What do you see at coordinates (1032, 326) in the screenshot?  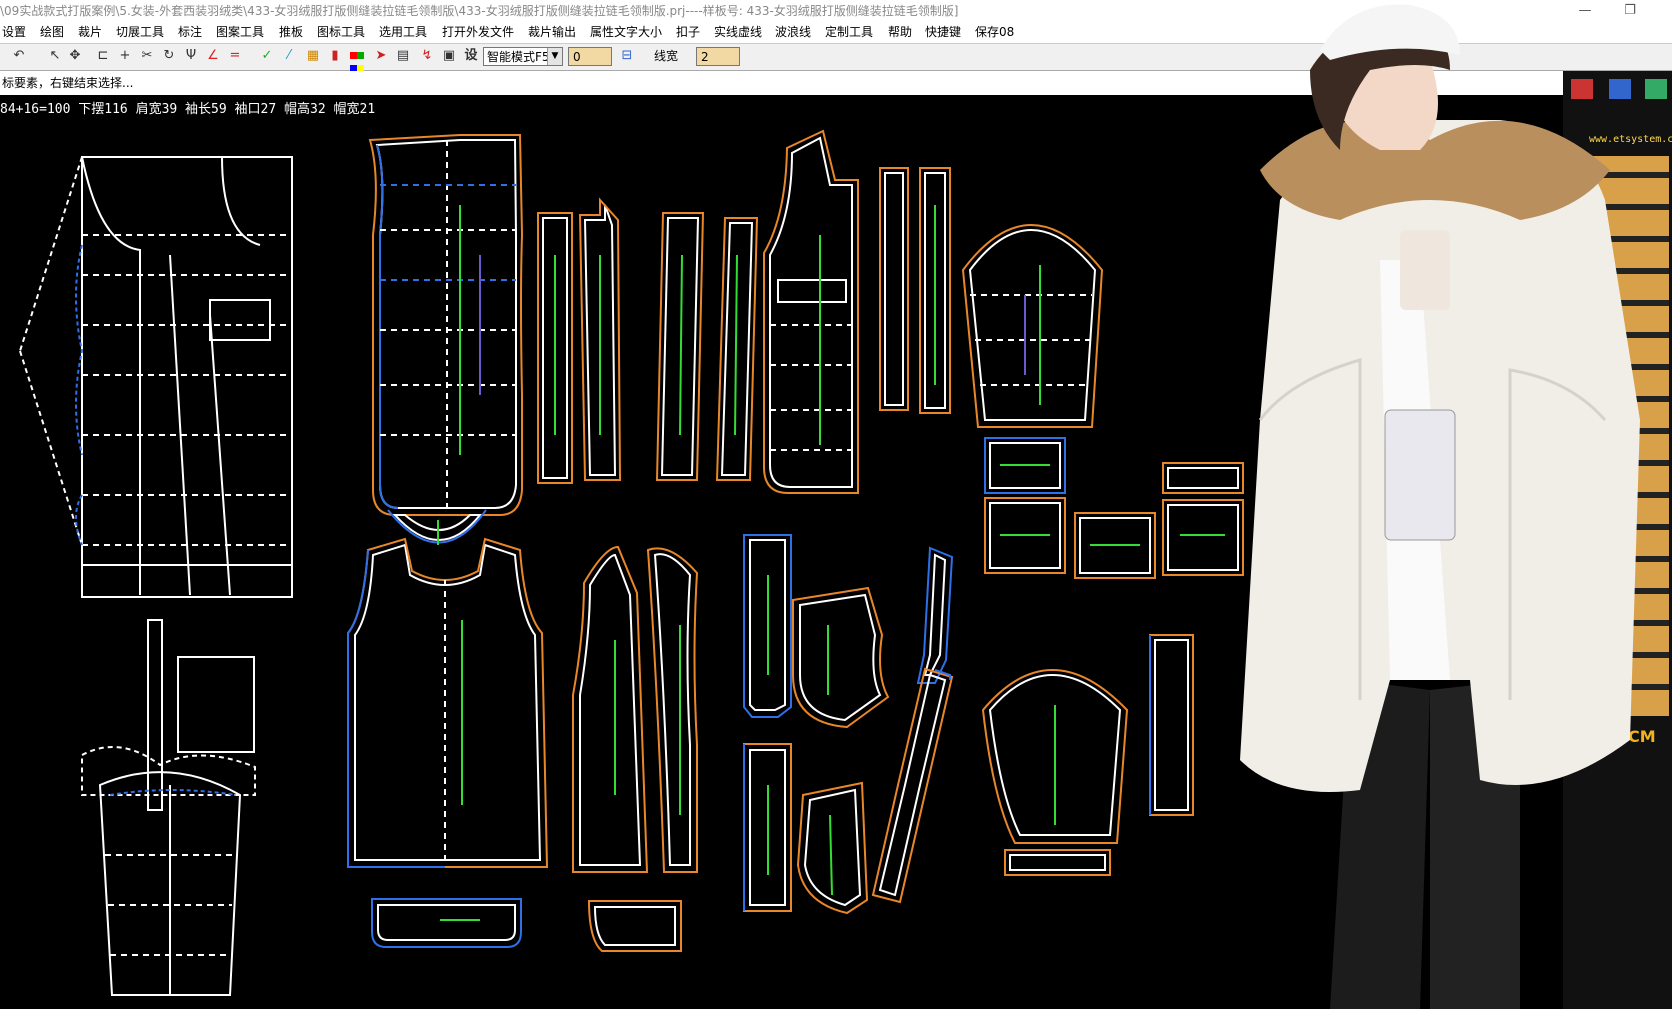 I see `piece-sleeve-top` at bounding box center [1032, 326].